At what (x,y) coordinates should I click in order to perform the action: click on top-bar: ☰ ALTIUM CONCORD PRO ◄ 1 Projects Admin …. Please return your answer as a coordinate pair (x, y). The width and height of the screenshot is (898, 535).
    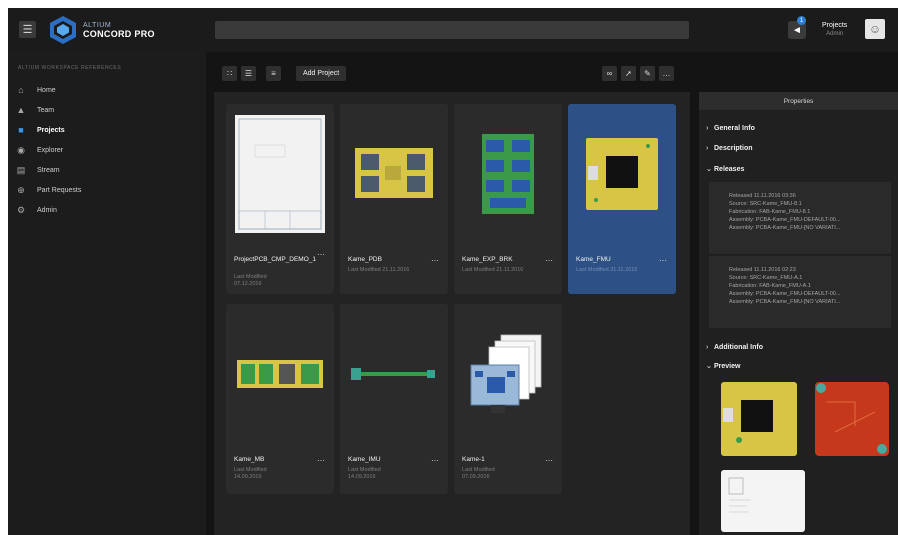
    Looking at the image, I should click on (453, 30).